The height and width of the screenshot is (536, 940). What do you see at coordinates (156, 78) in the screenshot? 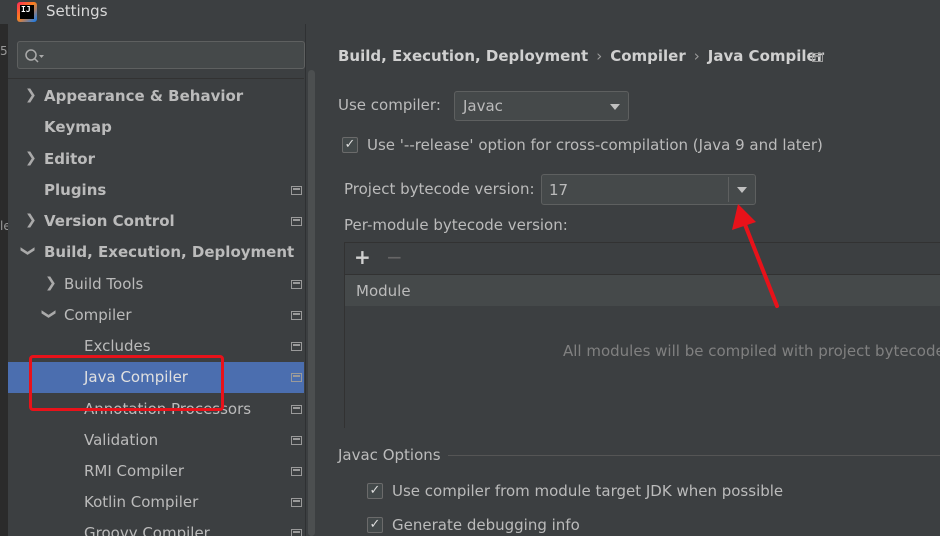
I see `sidebar-divider` at bounding box center [156, 78].